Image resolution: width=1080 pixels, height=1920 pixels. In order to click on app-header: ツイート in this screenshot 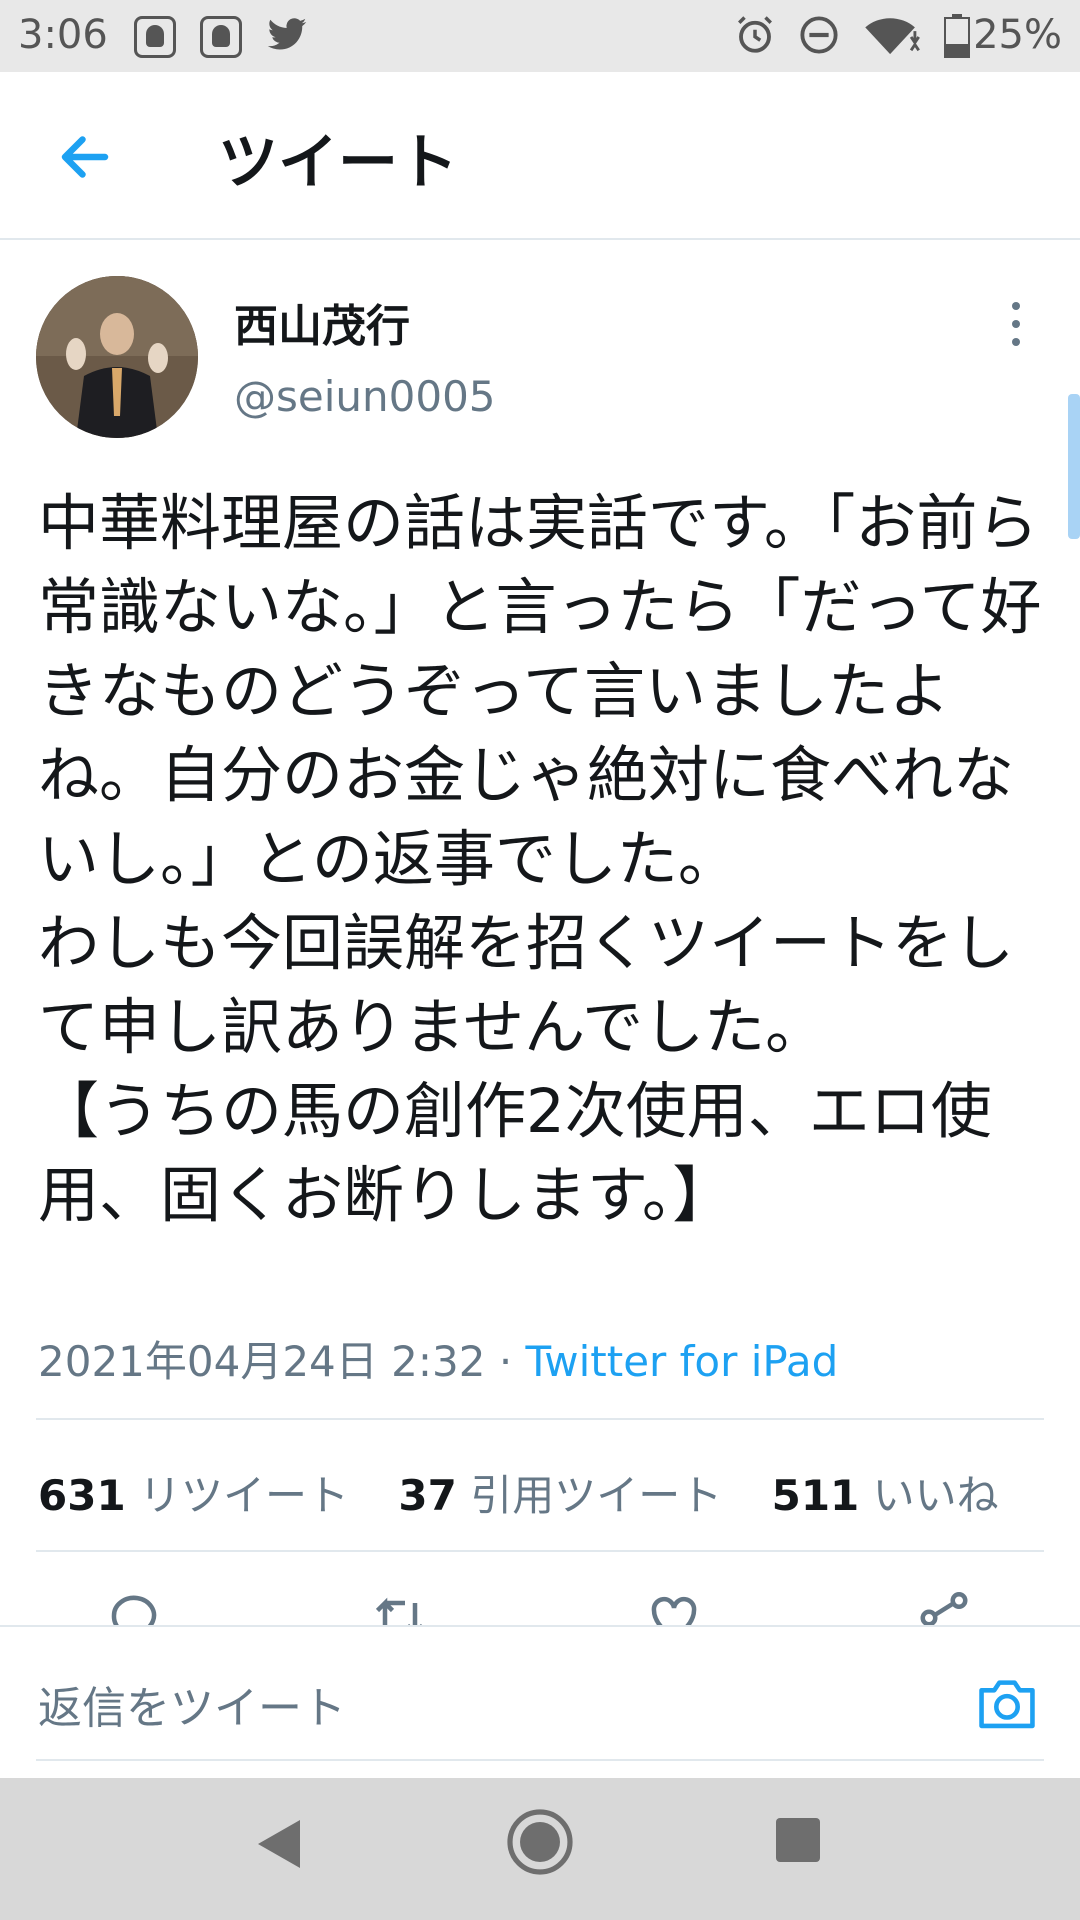, I will do `click(540, 156)`.